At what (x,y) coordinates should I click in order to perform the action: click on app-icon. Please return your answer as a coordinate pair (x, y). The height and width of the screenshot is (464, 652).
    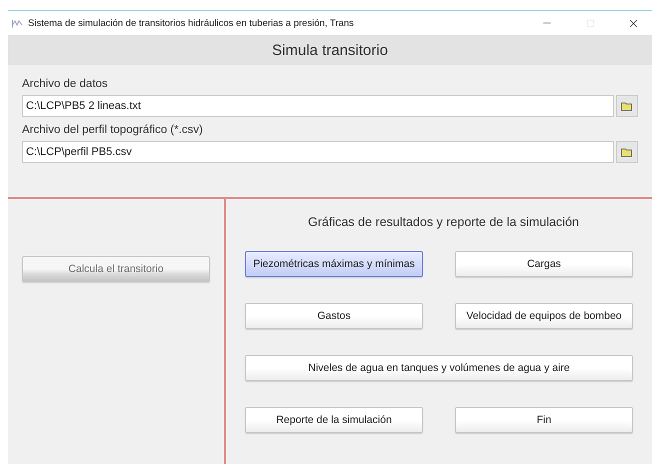
    Looking at the image, I should click on (17, 23).